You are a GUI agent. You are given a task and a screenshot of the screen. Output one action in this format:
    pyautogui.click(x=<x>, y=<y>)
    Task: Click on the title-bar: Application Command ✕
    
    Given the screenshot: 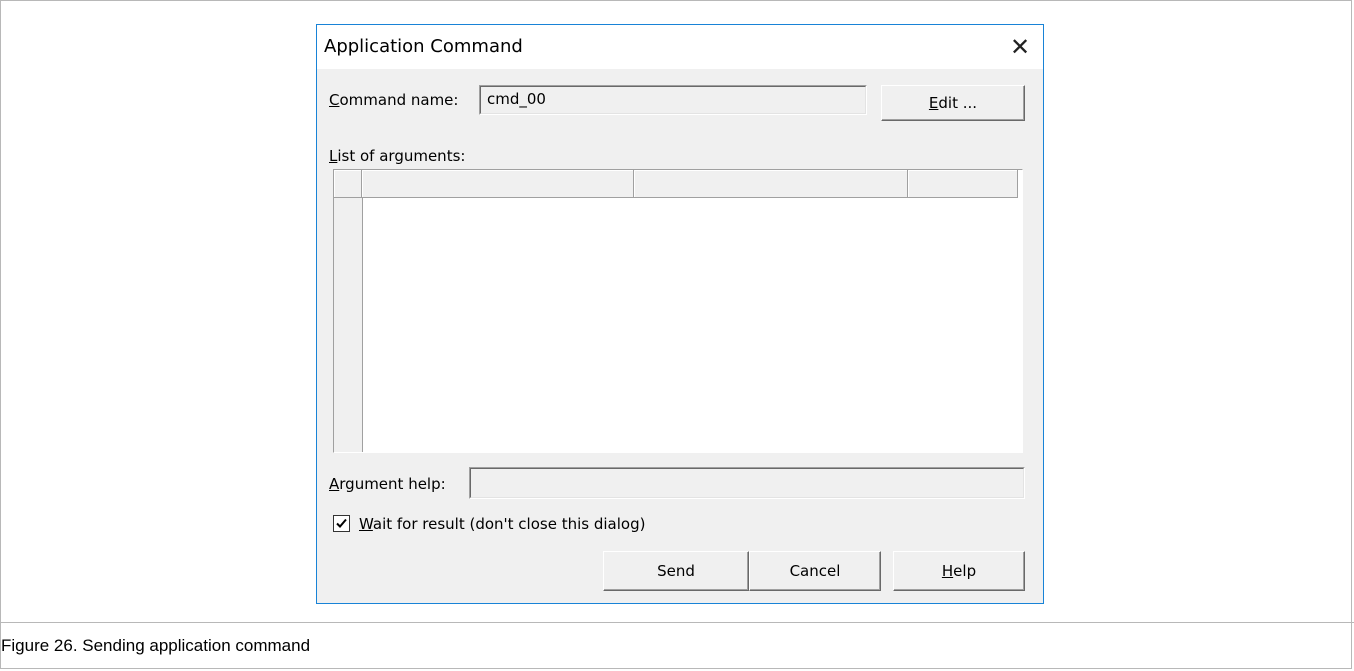 What is the action you would take?
    pyautogui.click(x=680, y=47)
    